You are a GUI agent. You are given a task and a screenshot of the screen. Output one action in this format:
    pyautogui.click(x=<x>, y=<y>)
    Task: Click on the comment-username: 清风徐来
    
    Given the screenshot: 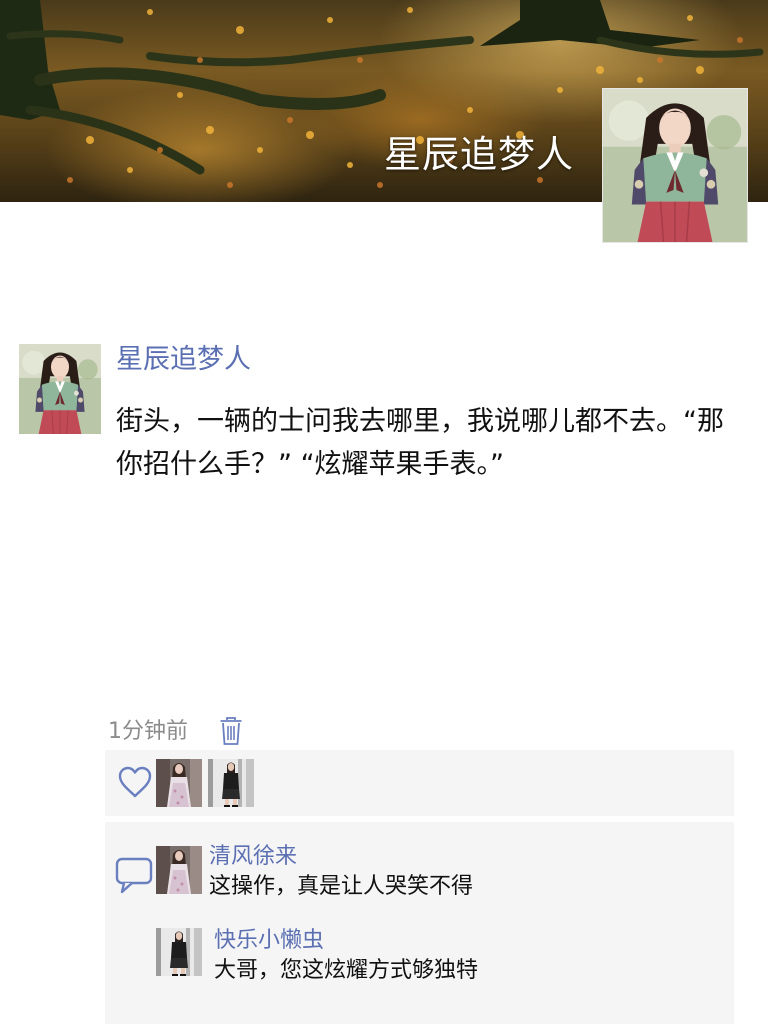 What is the action you would take?
    pyautogui.click(x=253, y=857)
    